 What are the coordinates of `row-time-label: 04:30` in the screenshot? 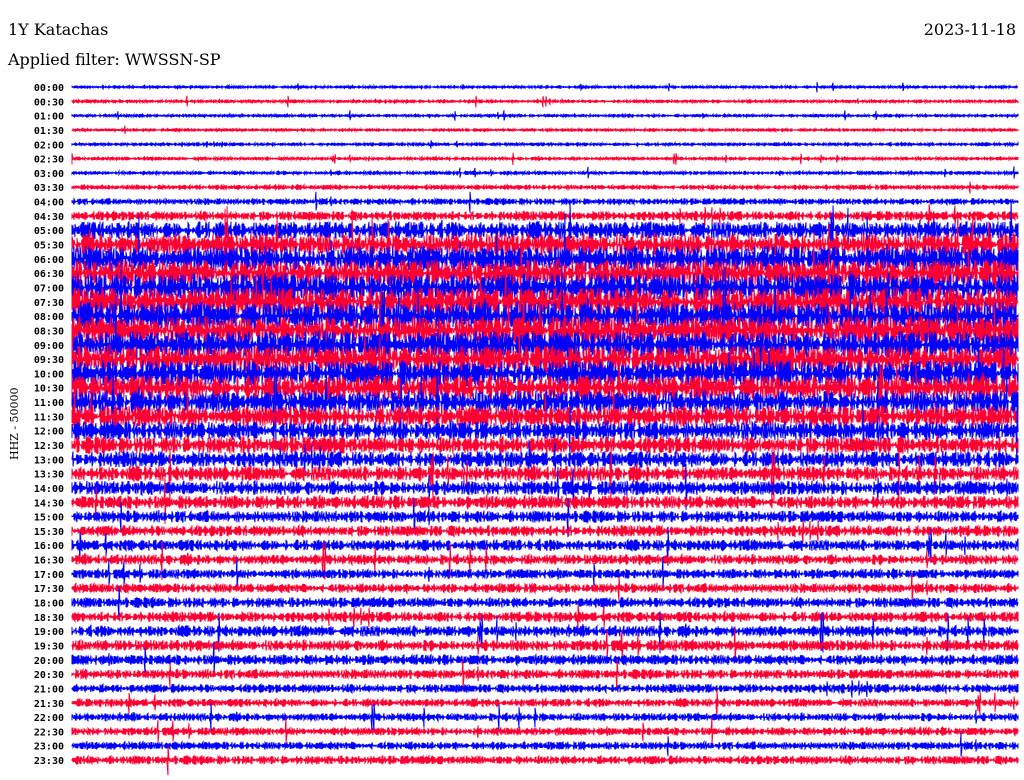 It's located at (49, 217).